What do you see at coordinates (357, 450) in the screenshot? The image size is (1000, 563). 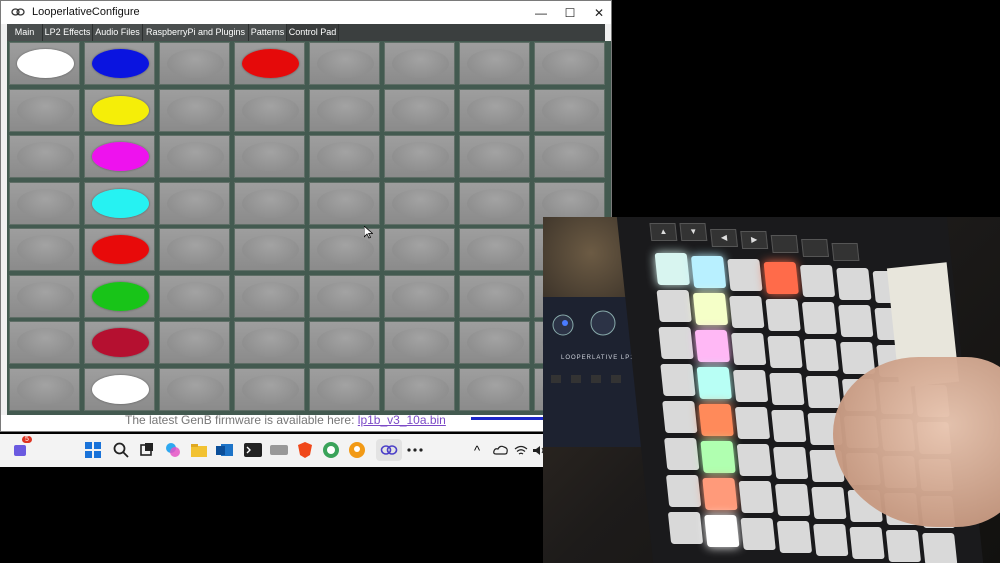 I see `podcast-icon` at bounding box center [357, 450].